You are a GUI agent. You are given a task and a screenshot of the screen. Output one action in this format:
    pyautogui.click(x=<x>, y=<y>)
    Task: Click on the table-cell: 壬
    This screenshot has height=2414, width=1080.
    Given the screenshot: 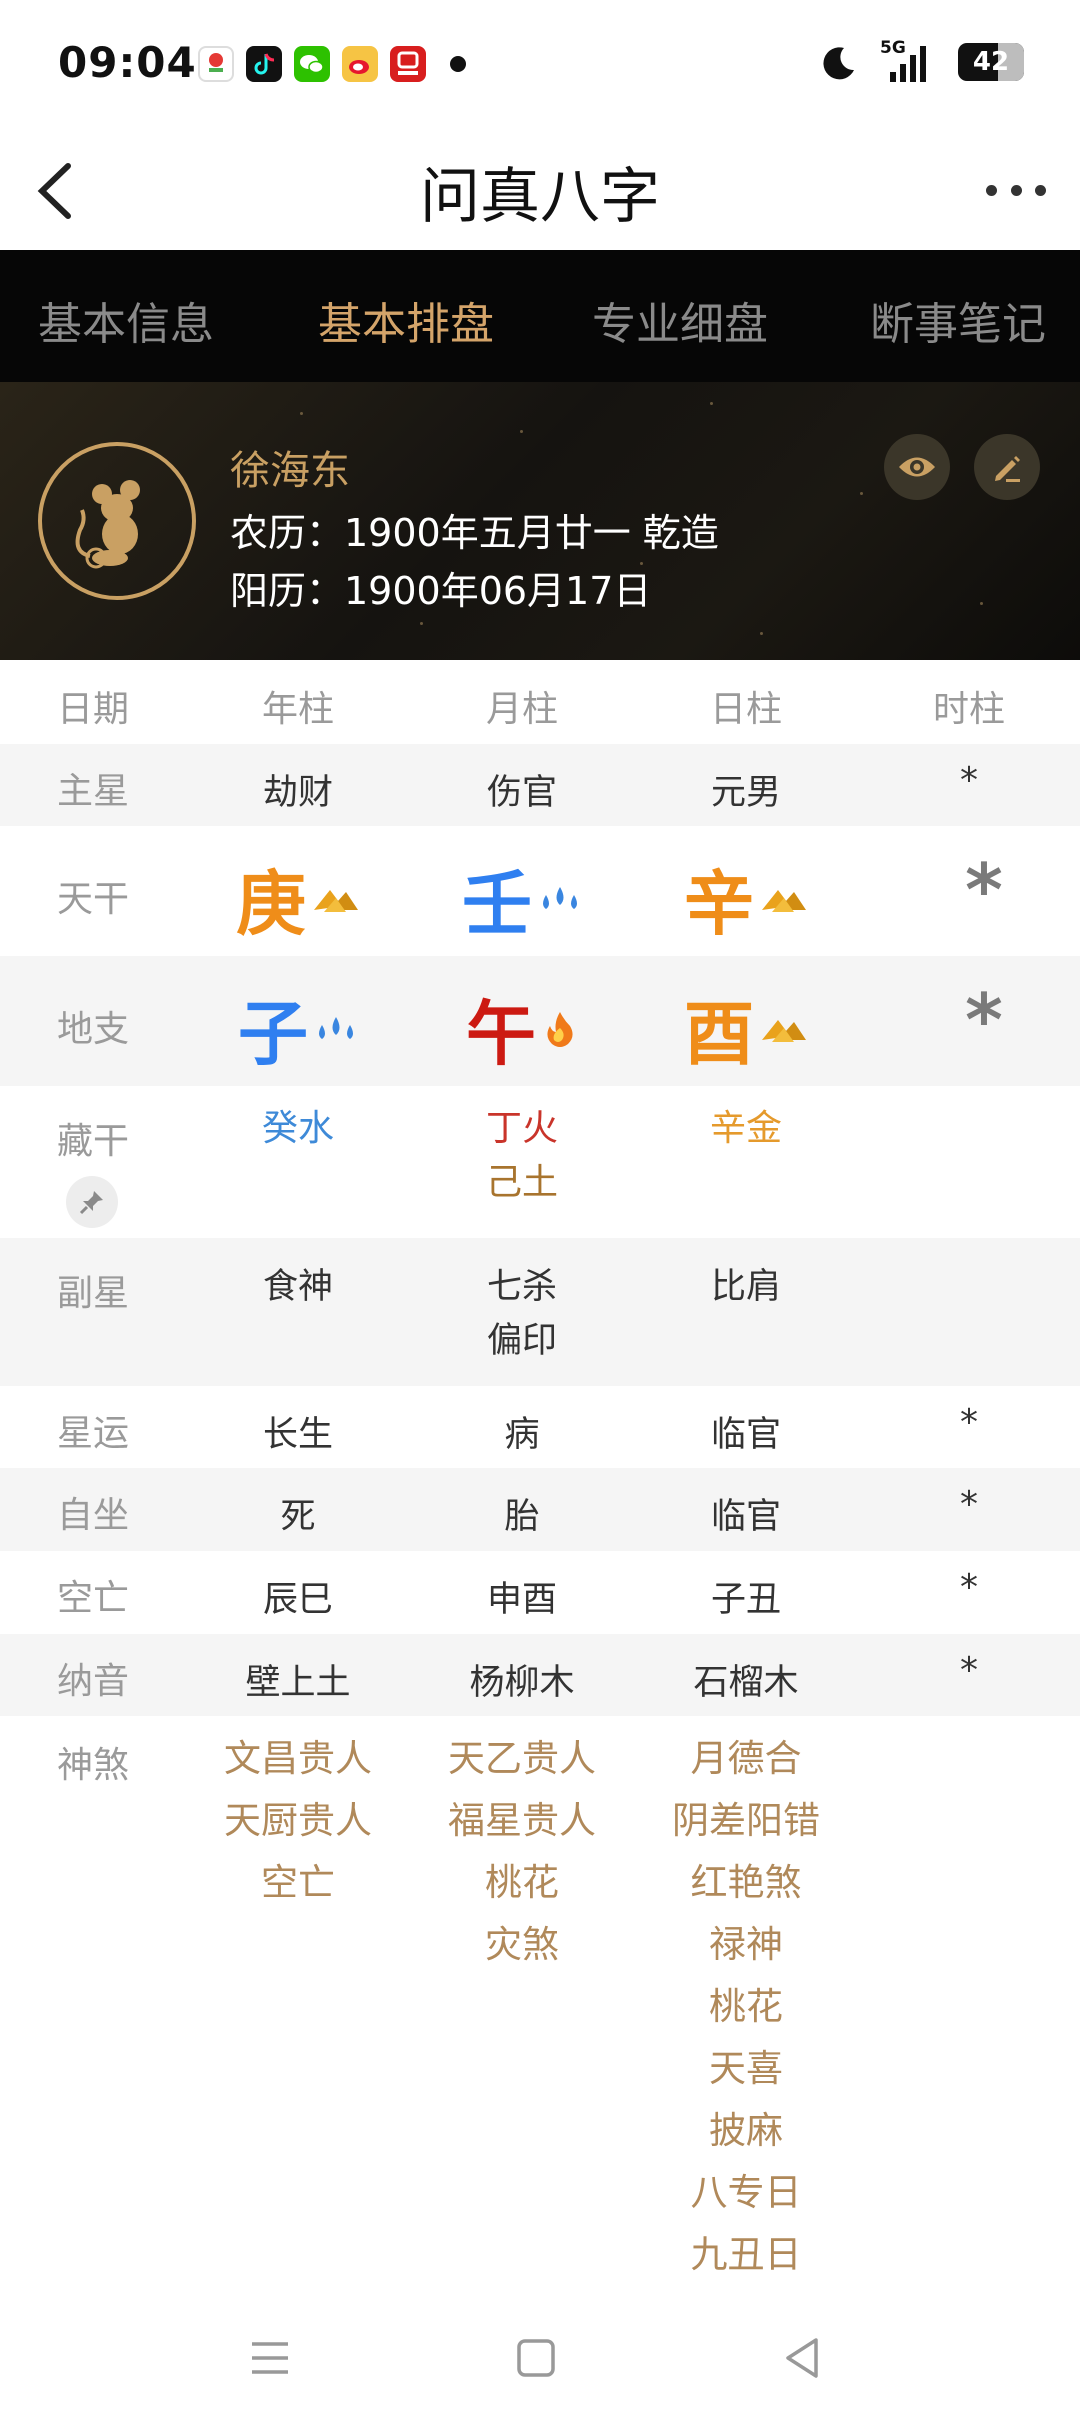 What is the action you would take?
    pyautogui.click(x=522, y=898)
    